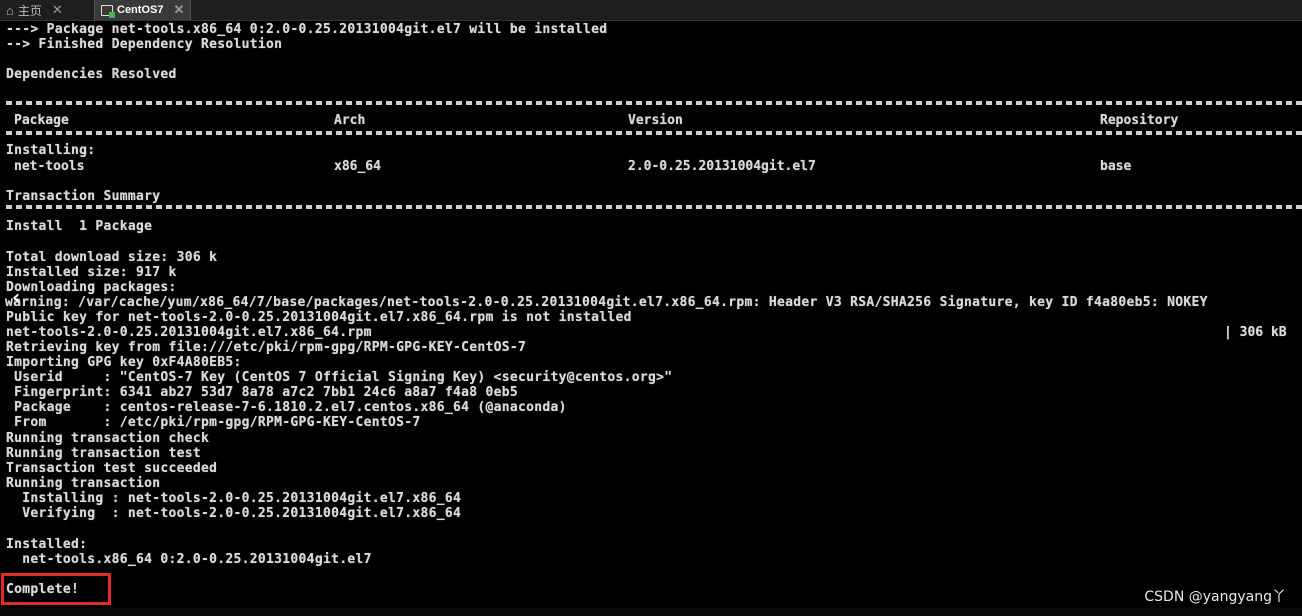 The width and height of the screenshot is (1302, 616). Describe the element at coordinates (350, 120) in the screenshot. I see `table-header-arch: Arch` at that location.